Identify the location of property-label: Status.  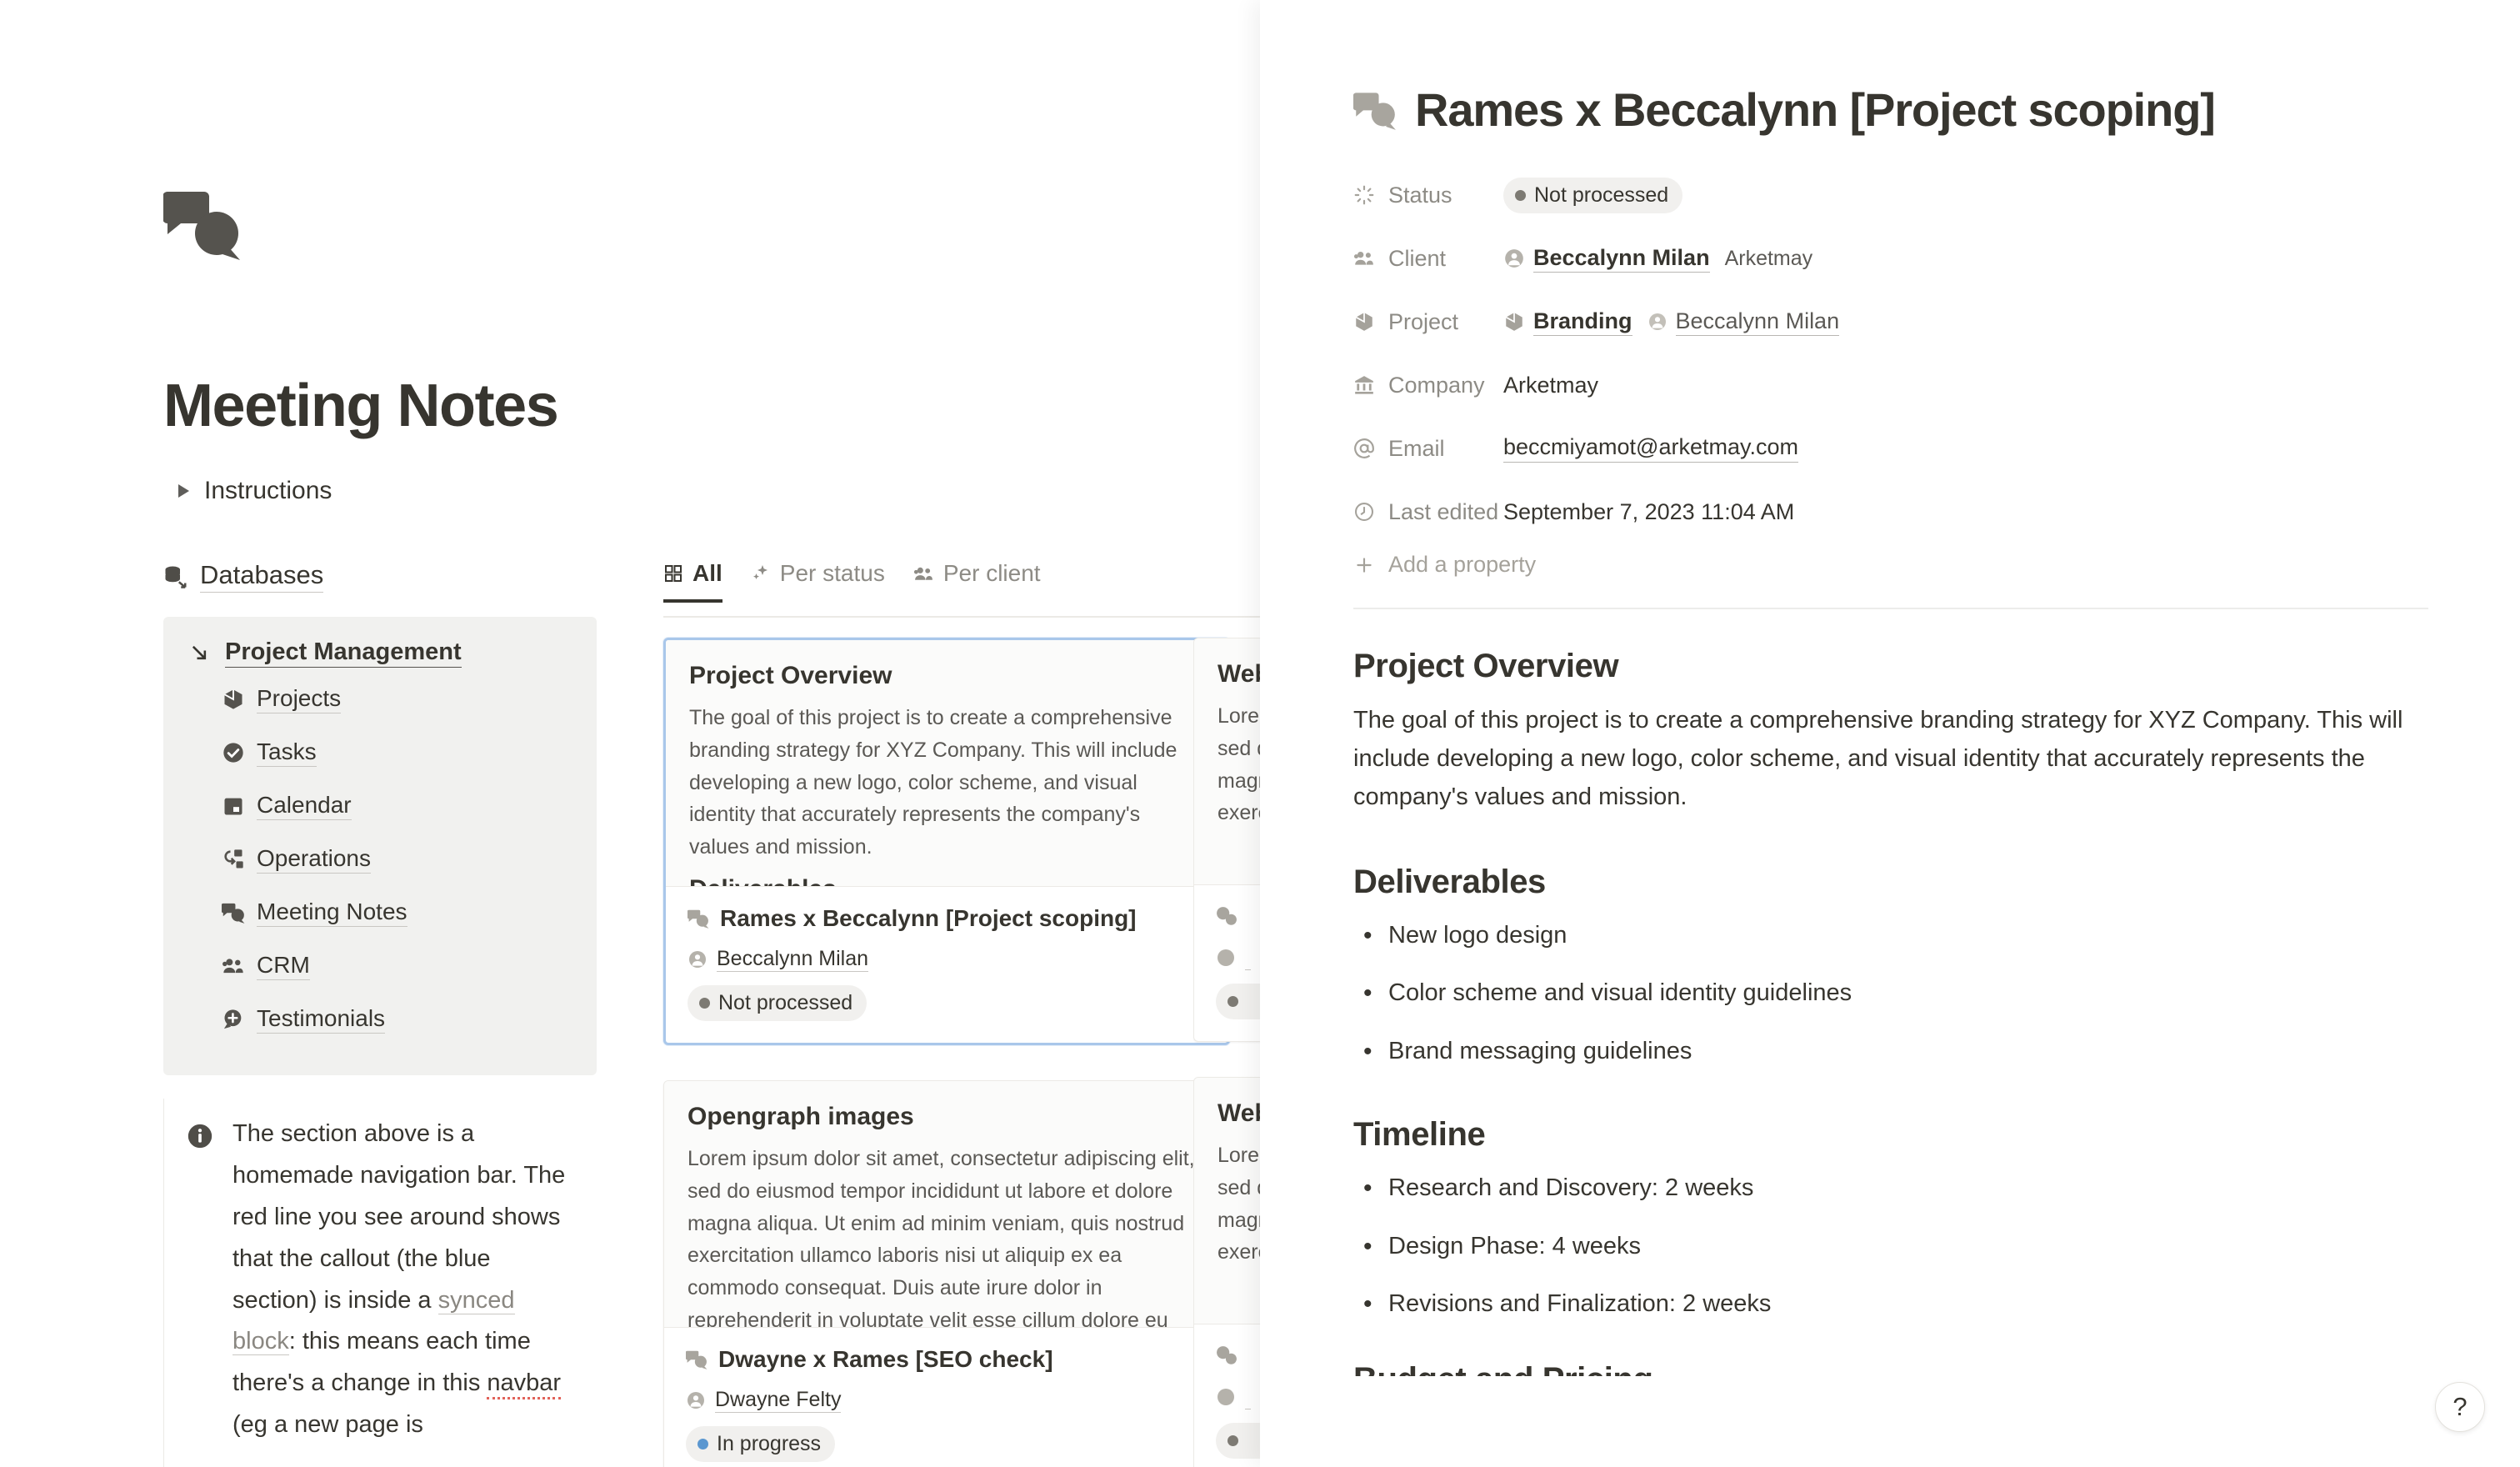
(1428, 195).